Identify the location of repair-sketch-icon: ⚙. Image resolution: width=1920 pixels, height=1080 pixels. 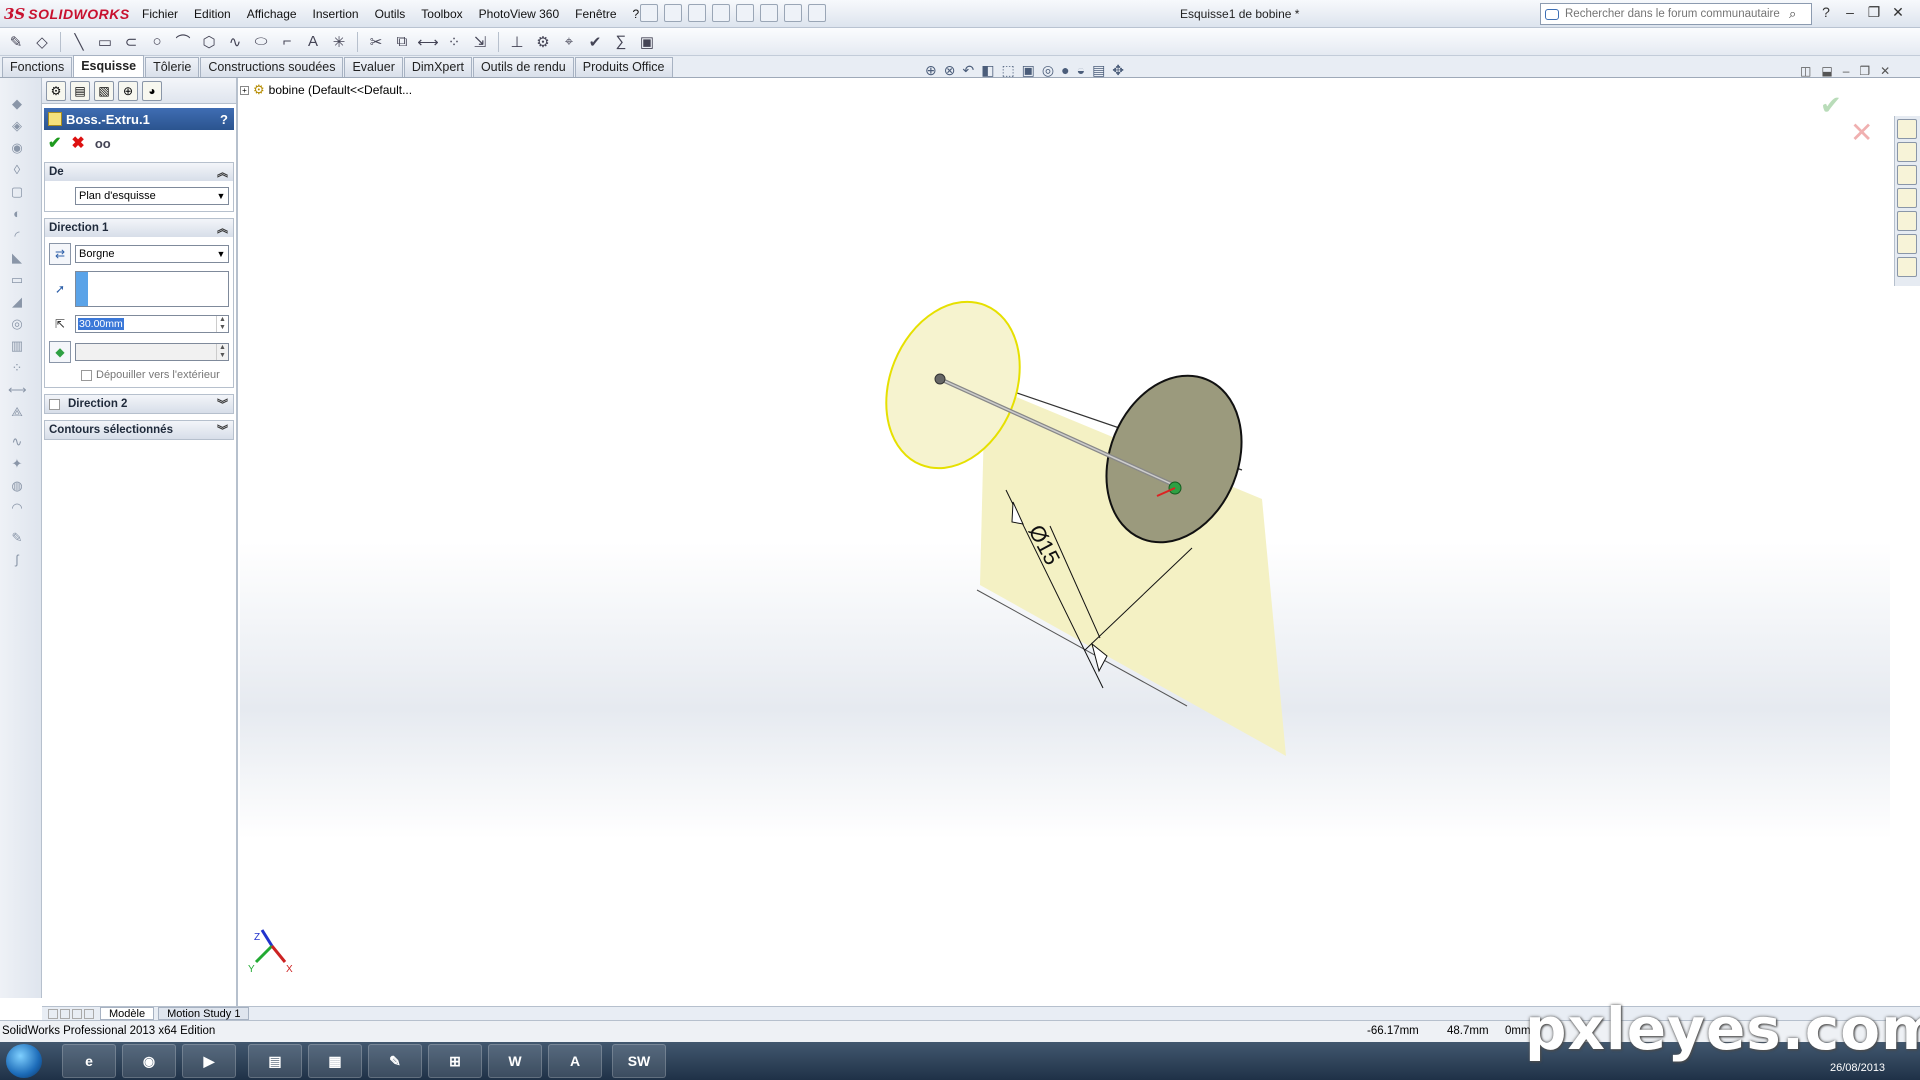
(543, 42).